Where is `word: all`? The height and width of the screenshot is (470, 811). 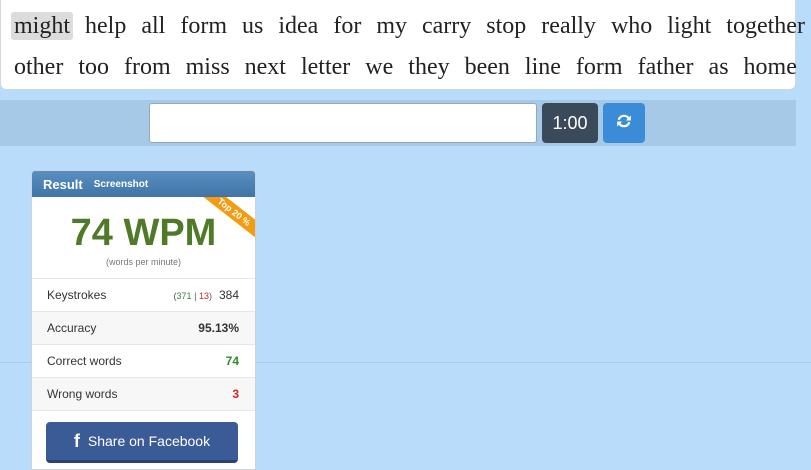 word: all is located at coordinates (153, 26).